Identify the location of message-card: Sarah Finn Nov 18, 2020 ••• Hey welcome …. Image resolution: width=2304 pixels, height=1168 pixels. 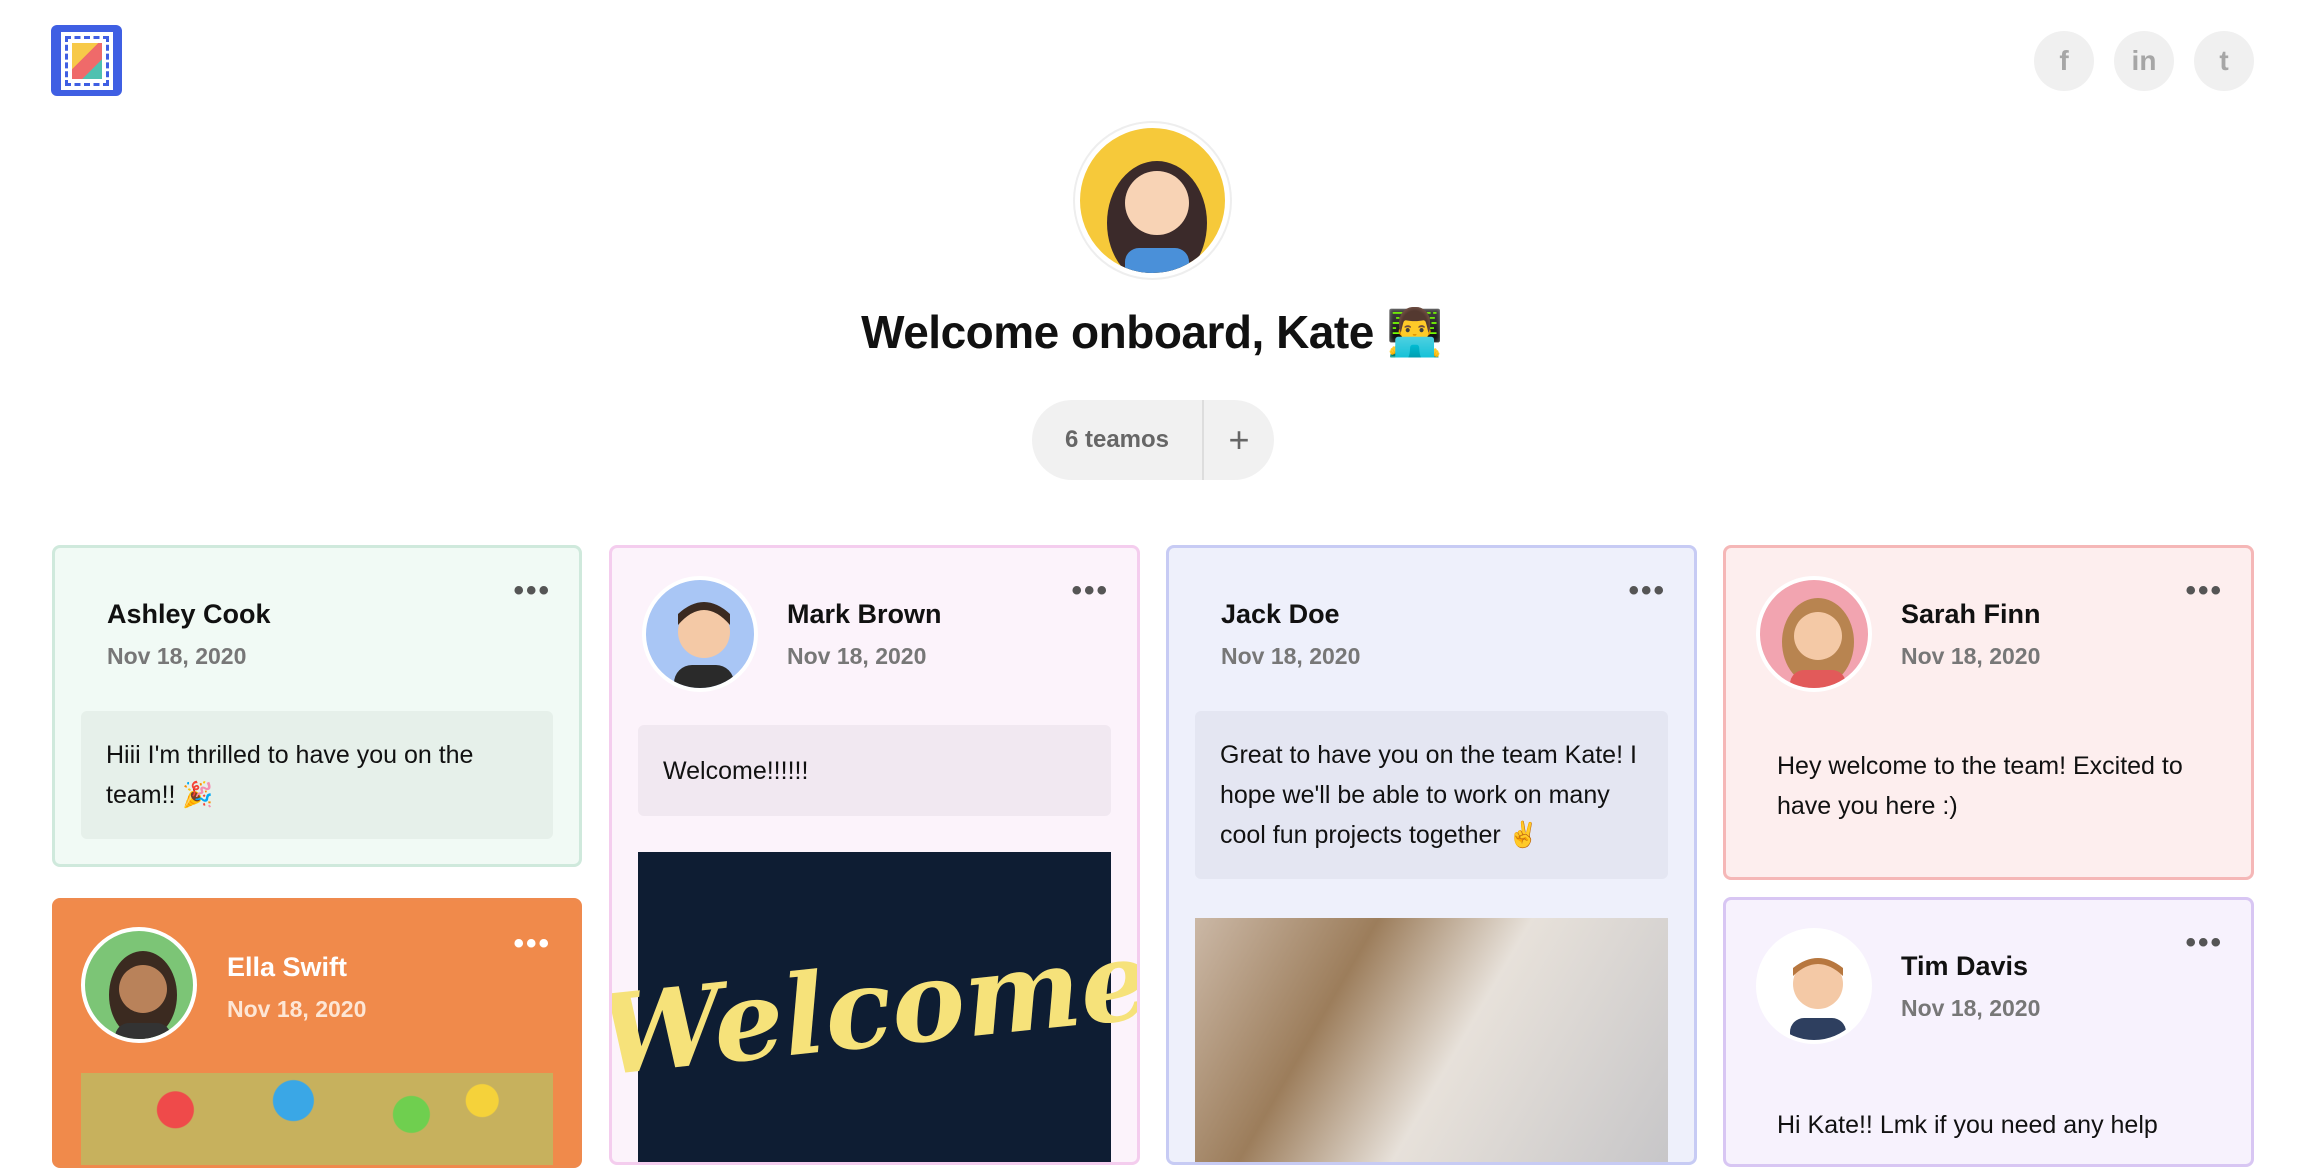
(1988, 712).